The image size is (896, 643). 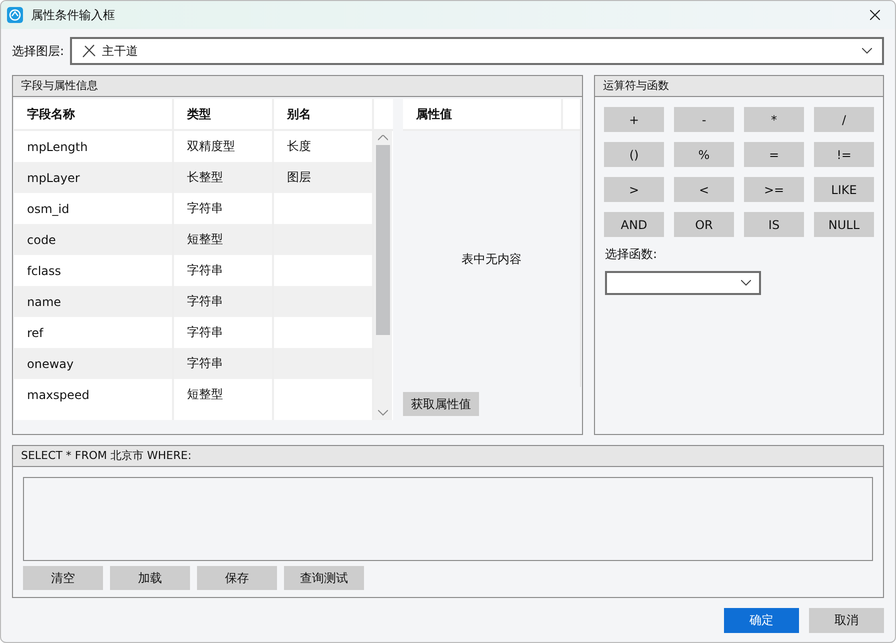 I want to click on empty-message: 表中无内容, so click(x=492, y=259).